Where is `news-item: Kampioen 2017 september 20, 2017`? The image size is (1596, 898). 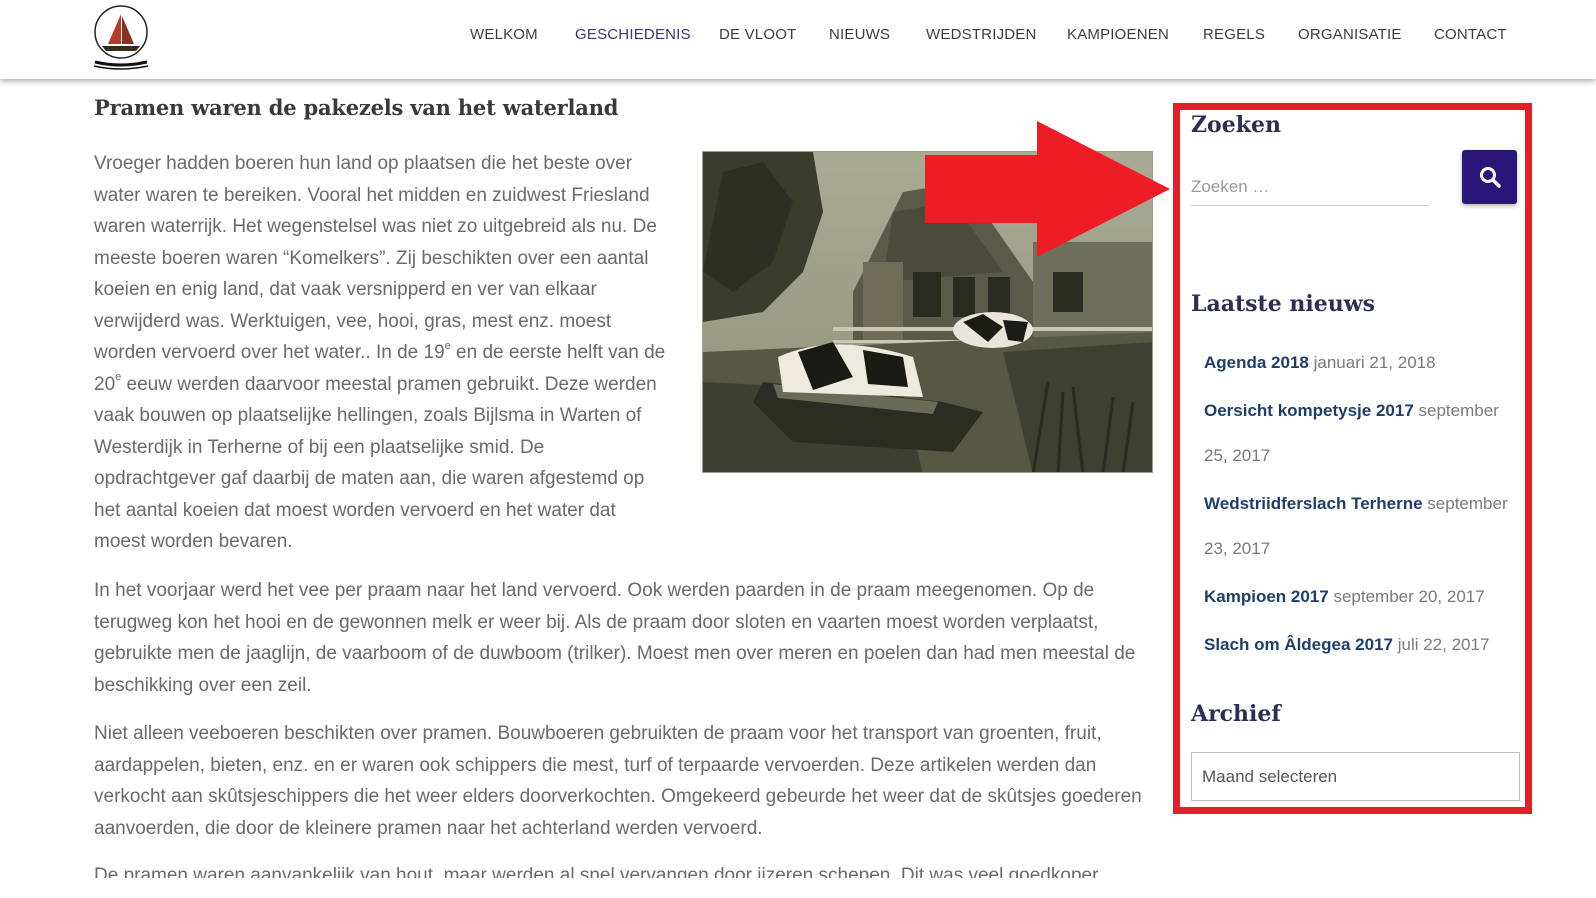 news-item: Kampioen 2017 september 20, 2017 is located at coordinates (1359, 596).